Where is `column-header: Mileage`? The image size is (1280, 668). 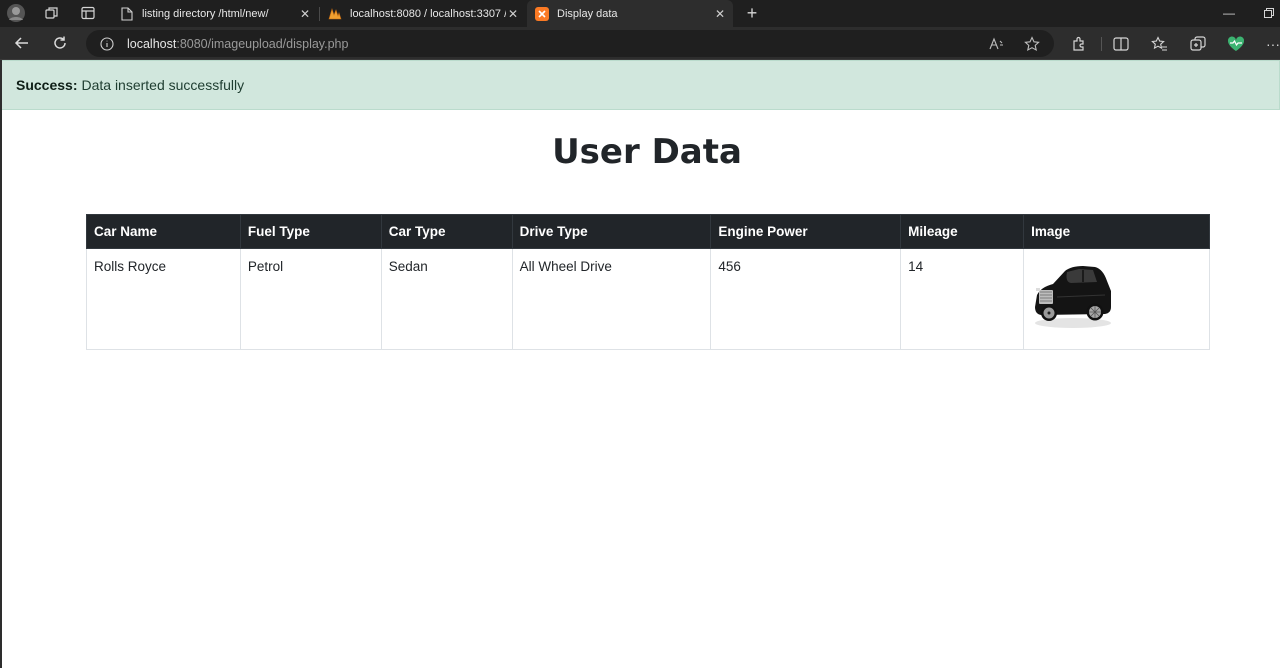
column-header: Mileage is located at coordinates (962, 231).